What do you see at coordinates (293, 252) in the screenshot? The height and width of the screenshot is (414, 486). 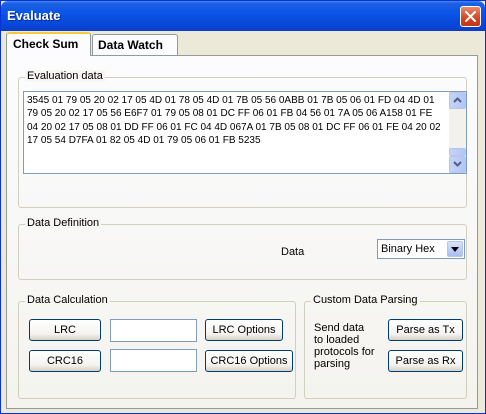 I see `data-format-label: Data` at bounding box center [293, 252].